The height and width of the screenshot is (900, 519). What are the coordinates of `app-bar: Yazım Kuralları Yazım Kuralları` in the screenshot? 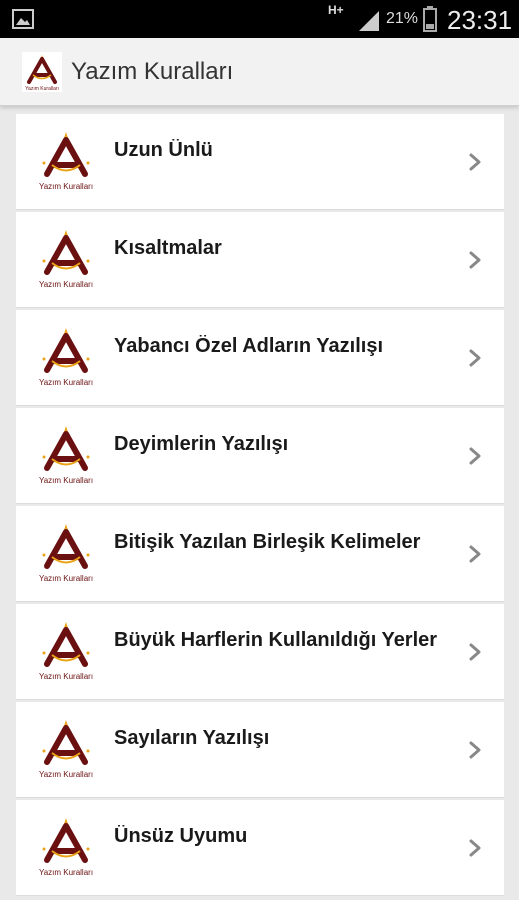 It's located at (259, 72).